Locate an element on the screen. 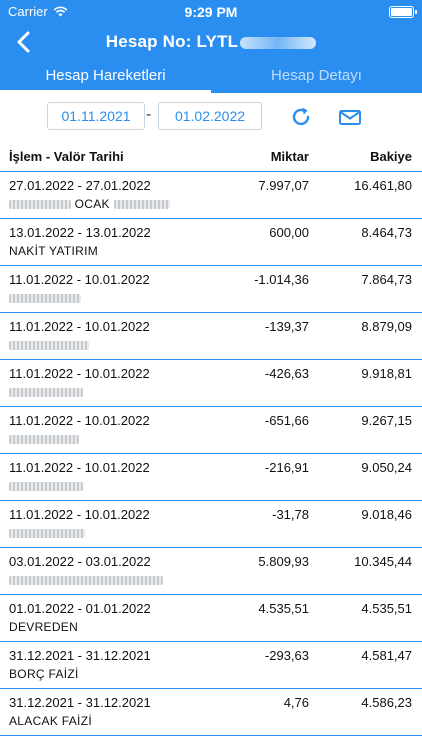  end-date-field: 01.02.2022 is located at coordinates (210, 116).